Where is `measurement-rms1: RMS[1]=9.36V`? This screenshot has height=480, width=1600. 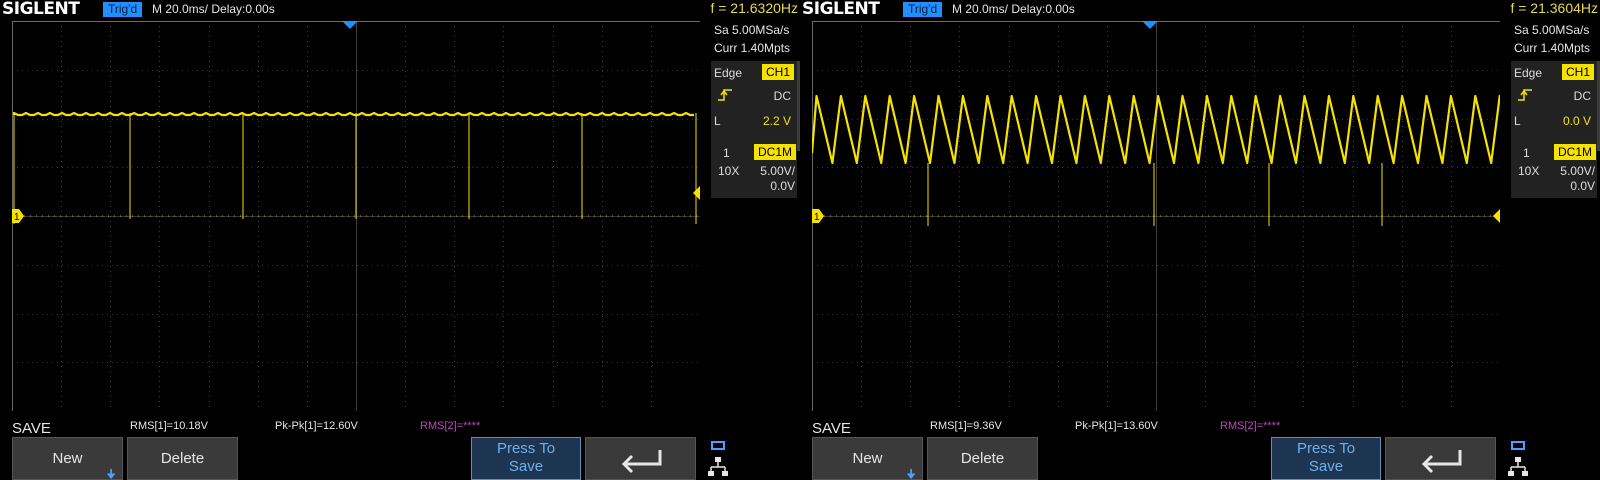
measurement-rms1: RMS[1]=9.36V is located at coordinates (966, 426).